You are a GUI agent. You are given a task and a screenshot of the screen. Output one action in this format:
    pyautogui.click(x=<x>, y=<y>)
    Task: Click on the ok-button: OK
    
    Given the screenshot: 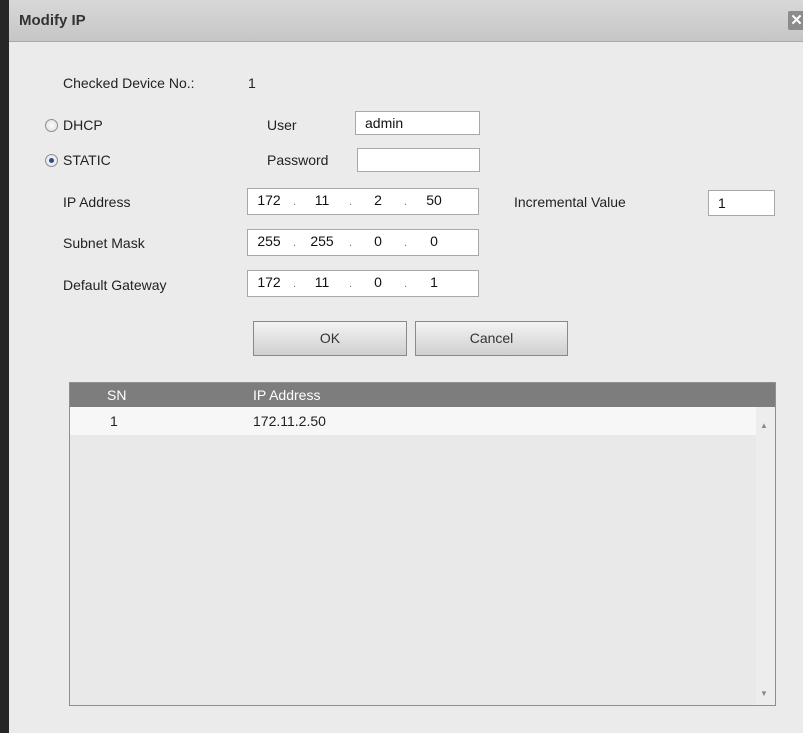 What is the action you would take?
    pyautogui.click(x=330, y=338)
    